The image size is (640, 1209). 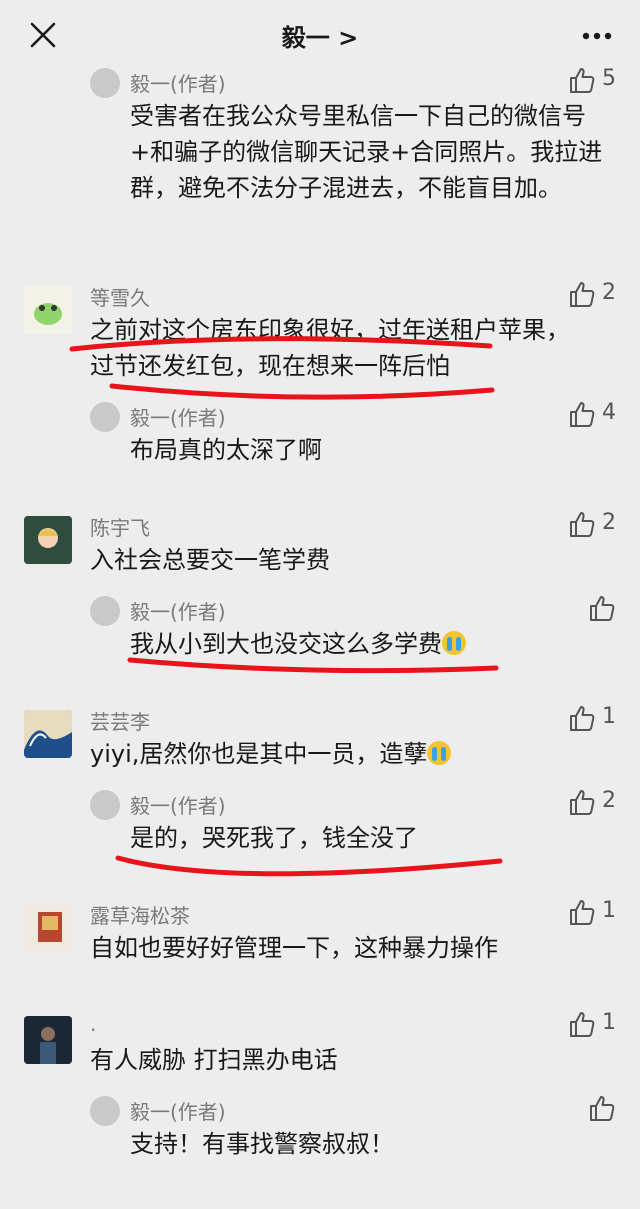 I want to click on comment-author-name: 陈宇飞, so click(x=120, y=528).